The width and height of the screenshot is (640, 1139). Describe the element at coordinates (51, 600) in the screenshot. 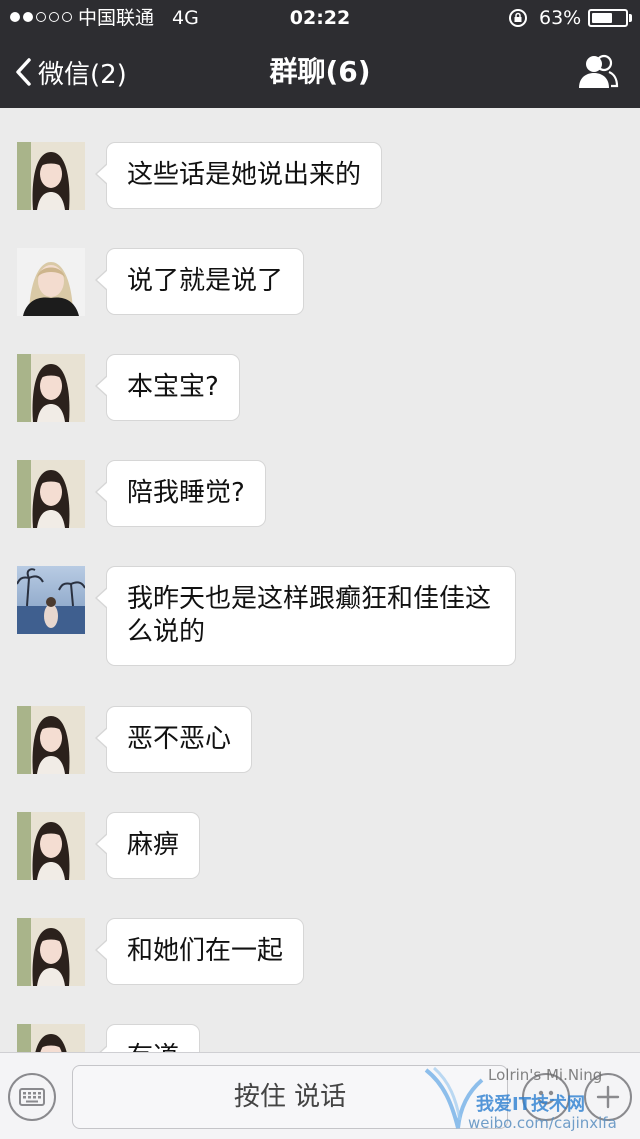

I see `avatar-resort-pool` at that location.